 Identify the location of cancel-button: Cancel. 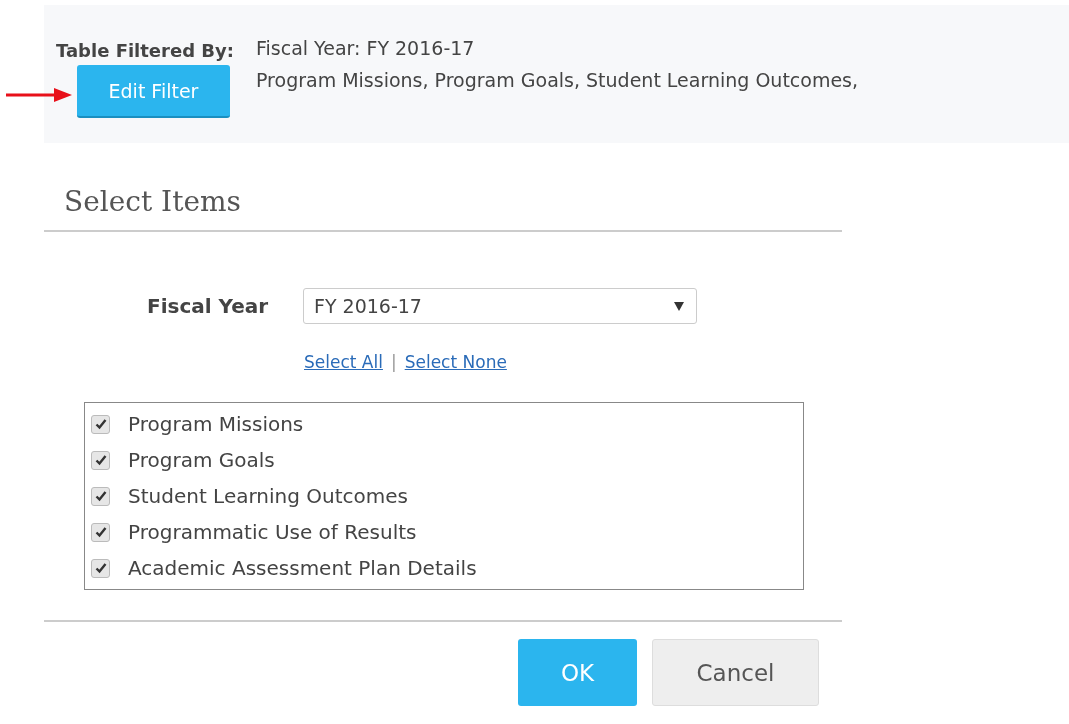
(735, 672).